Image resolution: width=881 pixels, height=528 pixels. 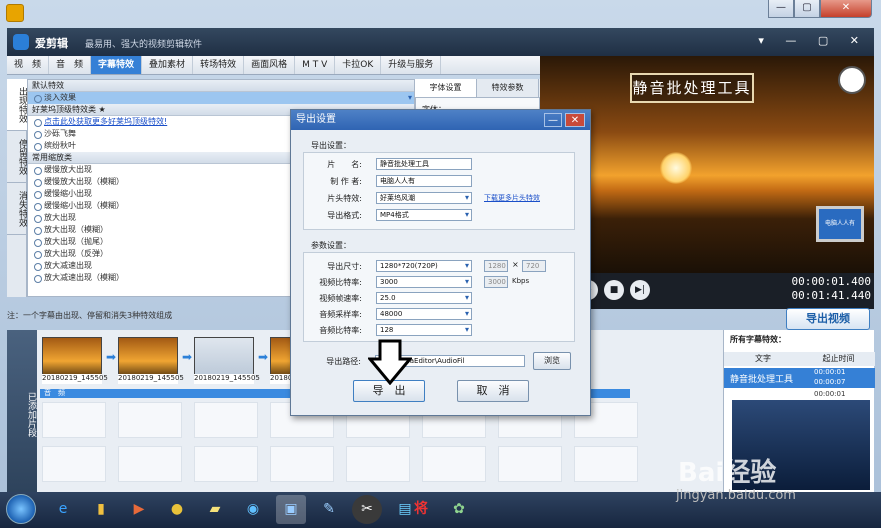 I want to click on start-button, so click(x=21, y=509).